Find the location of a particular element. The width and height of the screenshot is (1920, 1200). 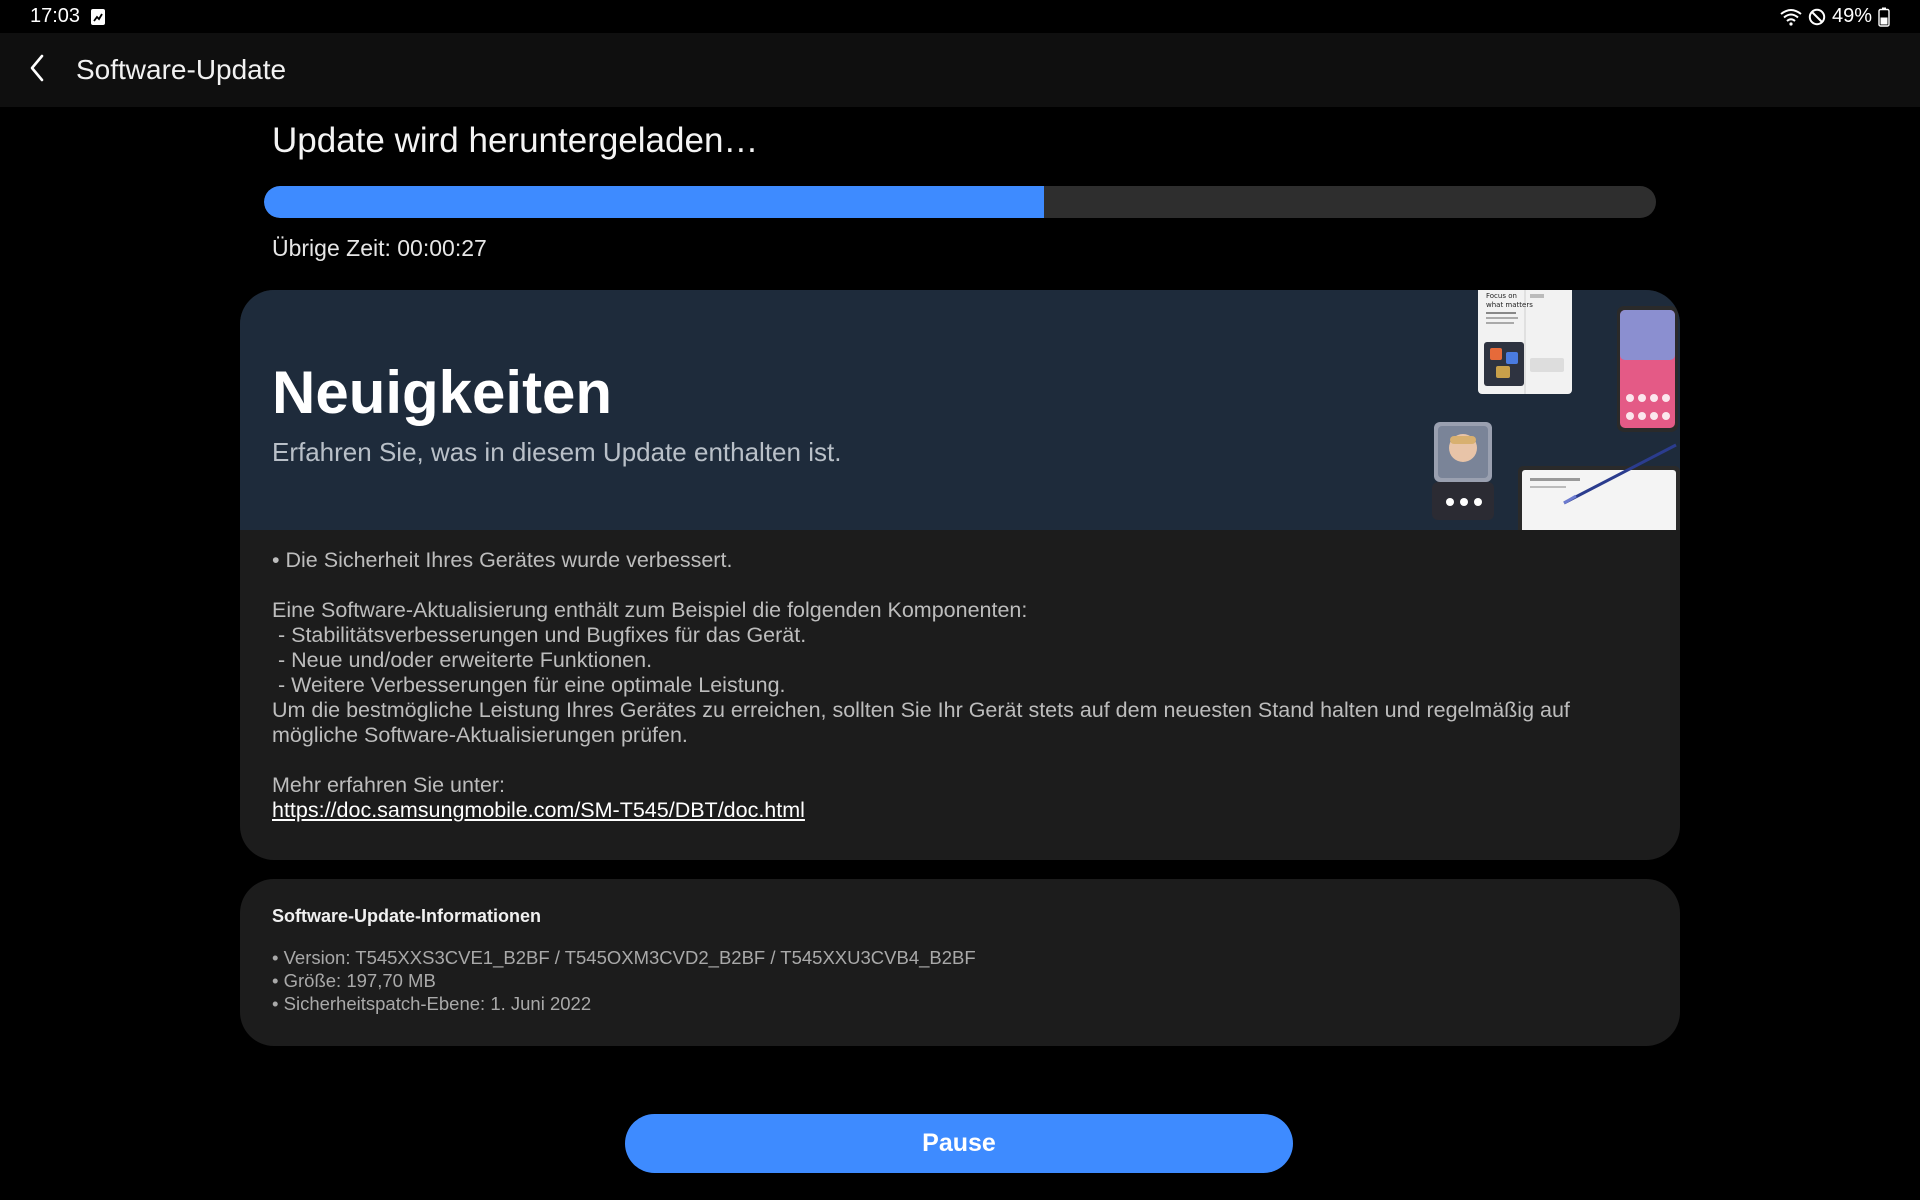

component-item: - Neue und/oder erweiterte Funktionen. is located at coordinates (462, 660).